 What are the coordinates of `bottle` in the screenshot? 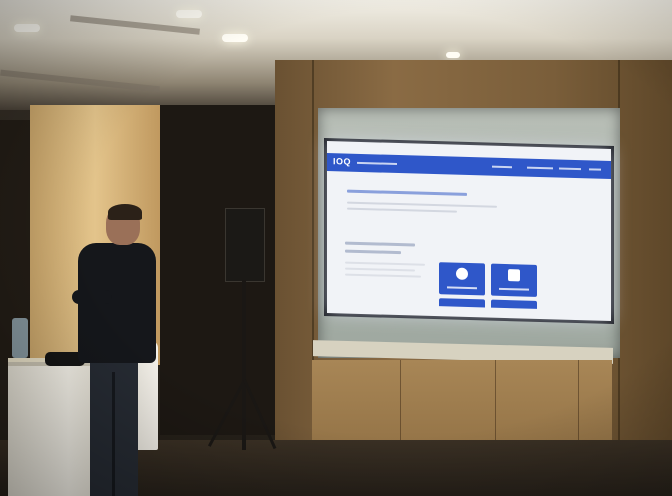 It's located at (20, 338).